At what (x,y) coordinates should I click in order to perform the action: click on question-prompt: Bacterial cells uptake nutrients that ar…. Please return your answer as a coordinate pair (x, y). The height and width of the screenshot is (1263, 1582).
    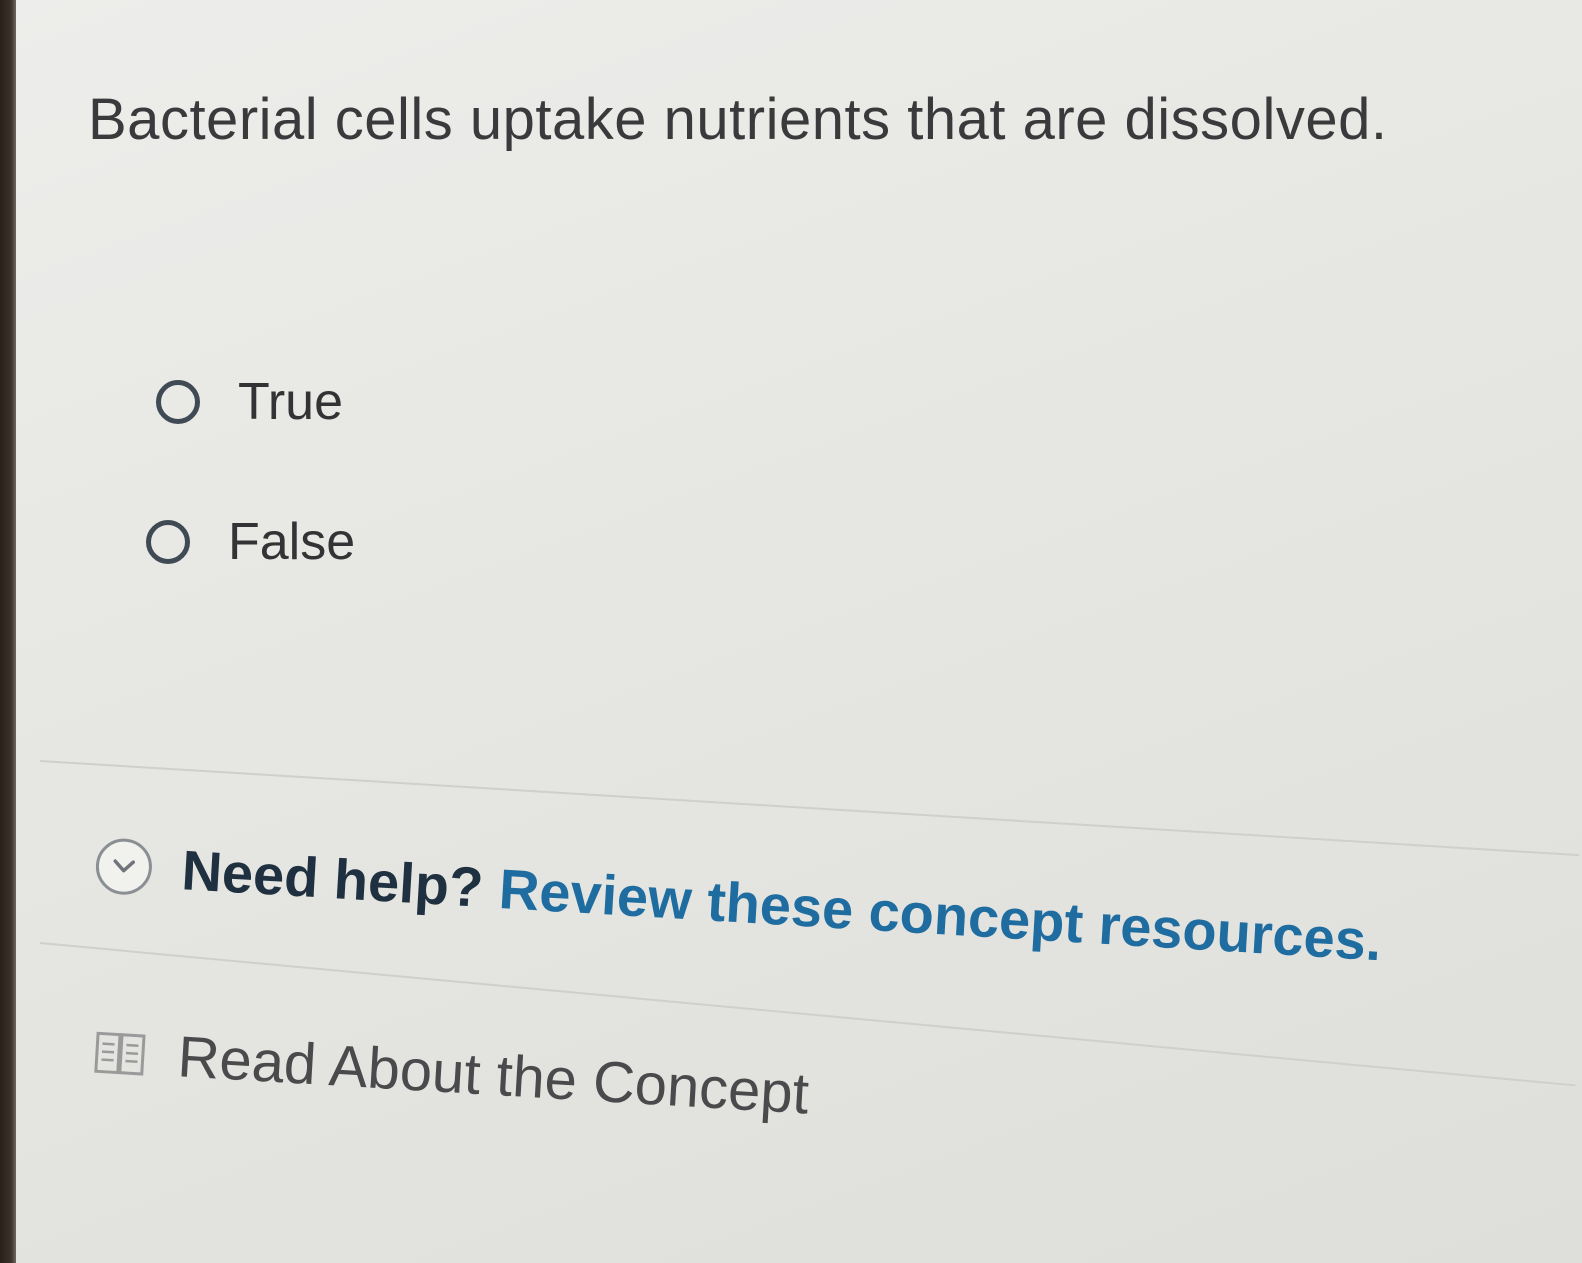
    Looking at the image, I should click on (738, 119).